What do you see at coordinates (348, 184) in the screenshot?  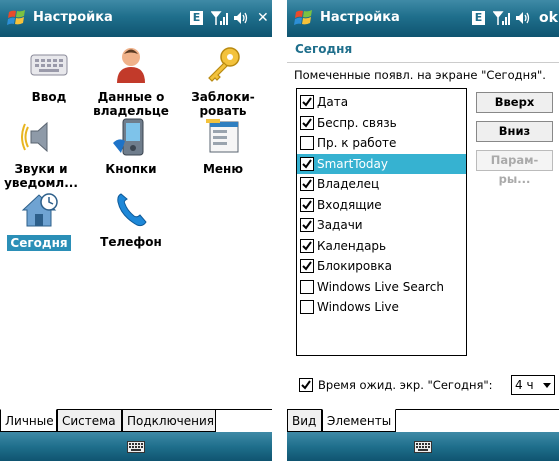 I see `list-item-label: Владелец` at bounding box center [348, 184].